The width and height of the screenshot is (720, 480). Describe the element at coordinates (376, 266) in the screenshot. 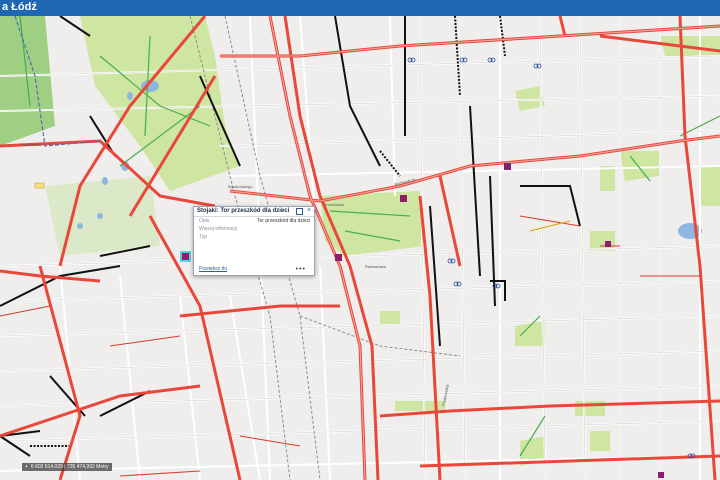

I see `street-label-4: Radwańska` at that location.